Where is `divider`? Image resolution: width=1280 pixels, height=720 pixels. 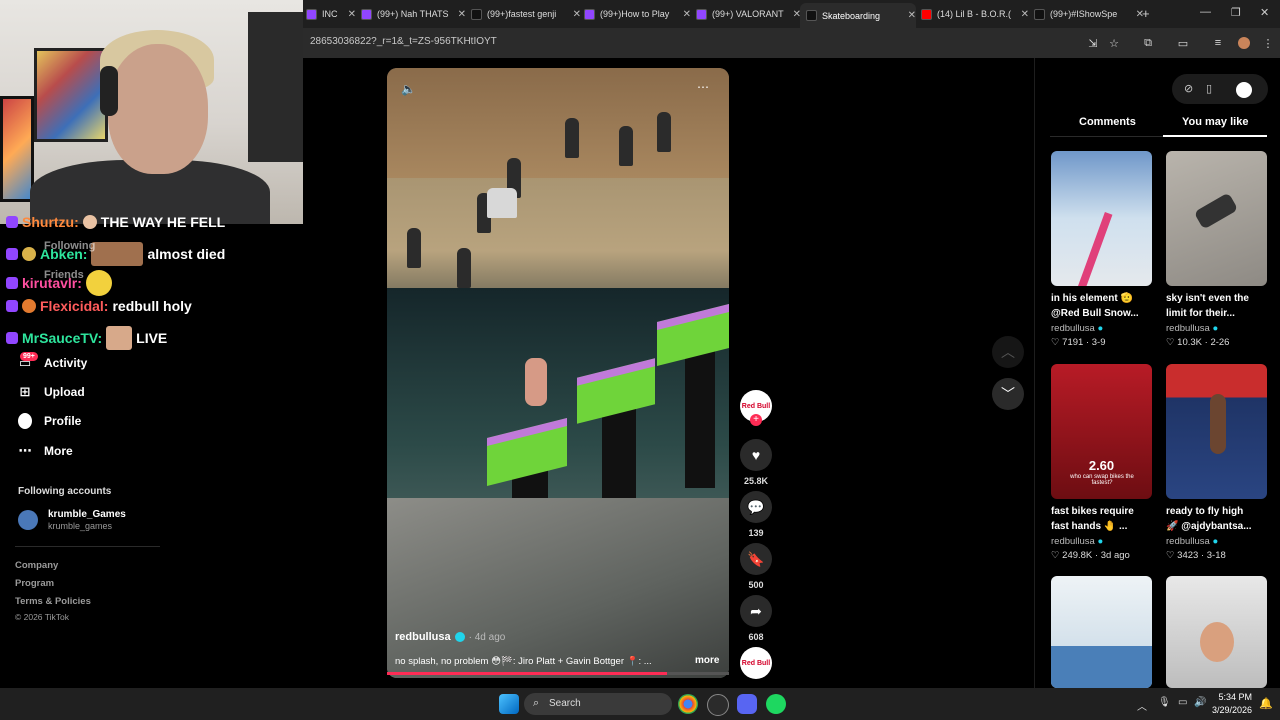 divider is located at coordinates (87, 546).